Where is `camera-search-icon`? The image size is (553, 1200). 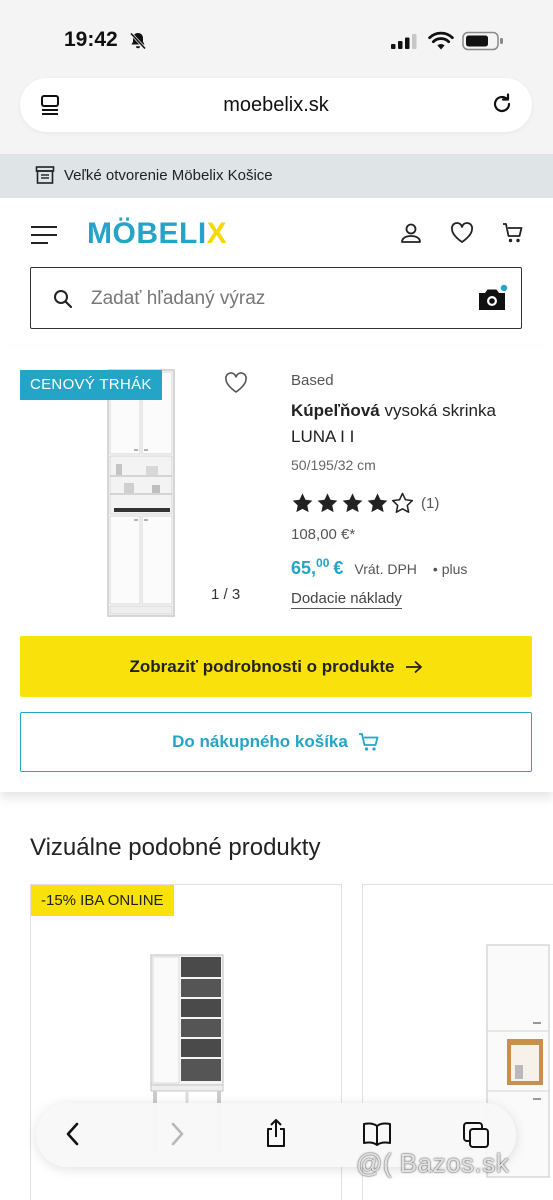
camera-search-icon is located at coordinates (493, 300).